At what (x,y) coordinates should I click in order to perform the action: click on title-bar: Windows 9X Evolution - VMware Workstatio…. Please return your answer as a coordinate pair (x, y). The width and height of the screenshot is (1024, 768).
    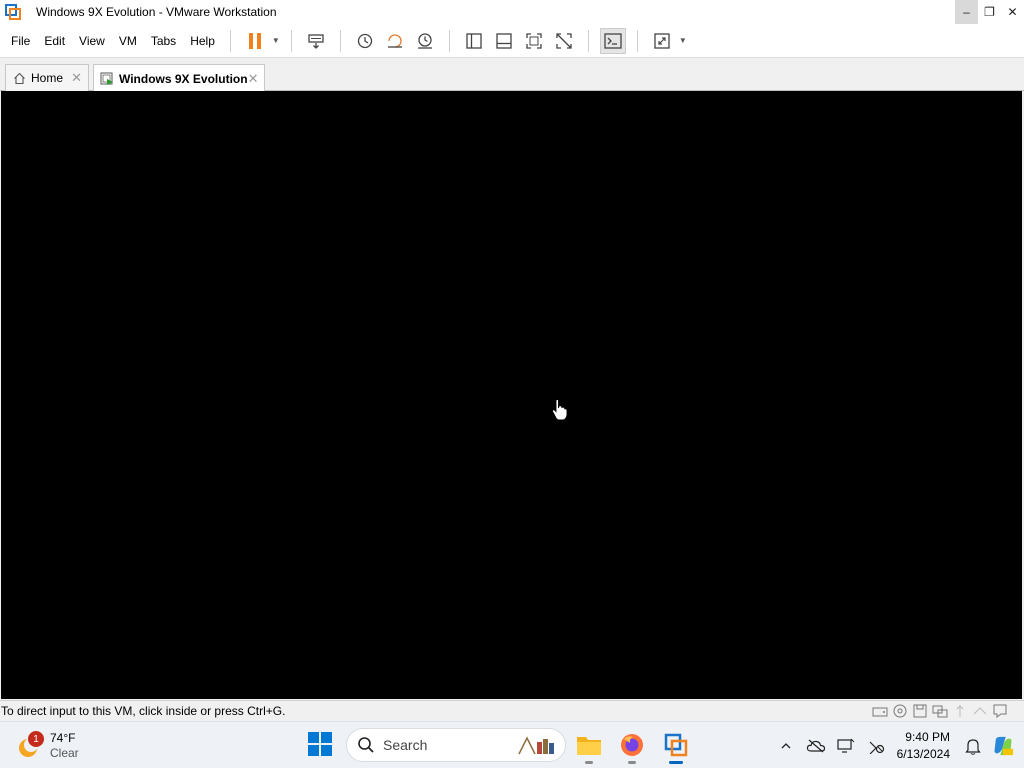
    Looking at the image, I should click on (512, 12).